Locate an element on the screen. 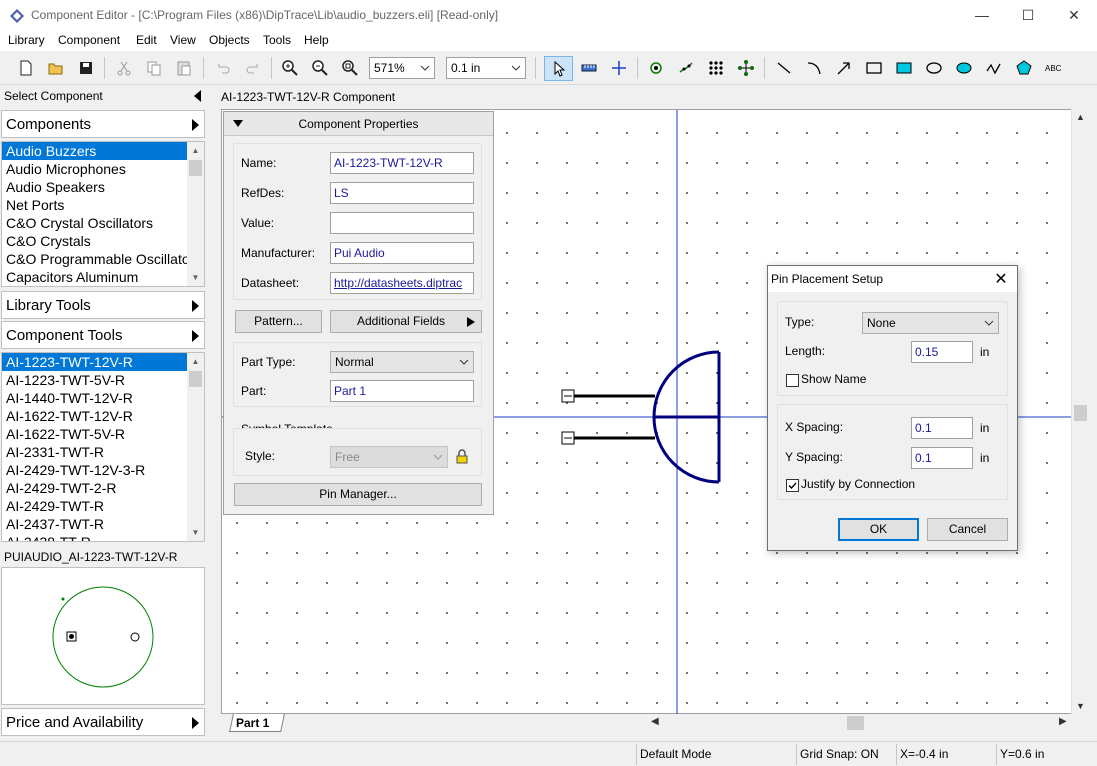 The width and height of the screenshot is (1097, 766). library-item: Audio Buzzers is located at coordinates (95, 151).